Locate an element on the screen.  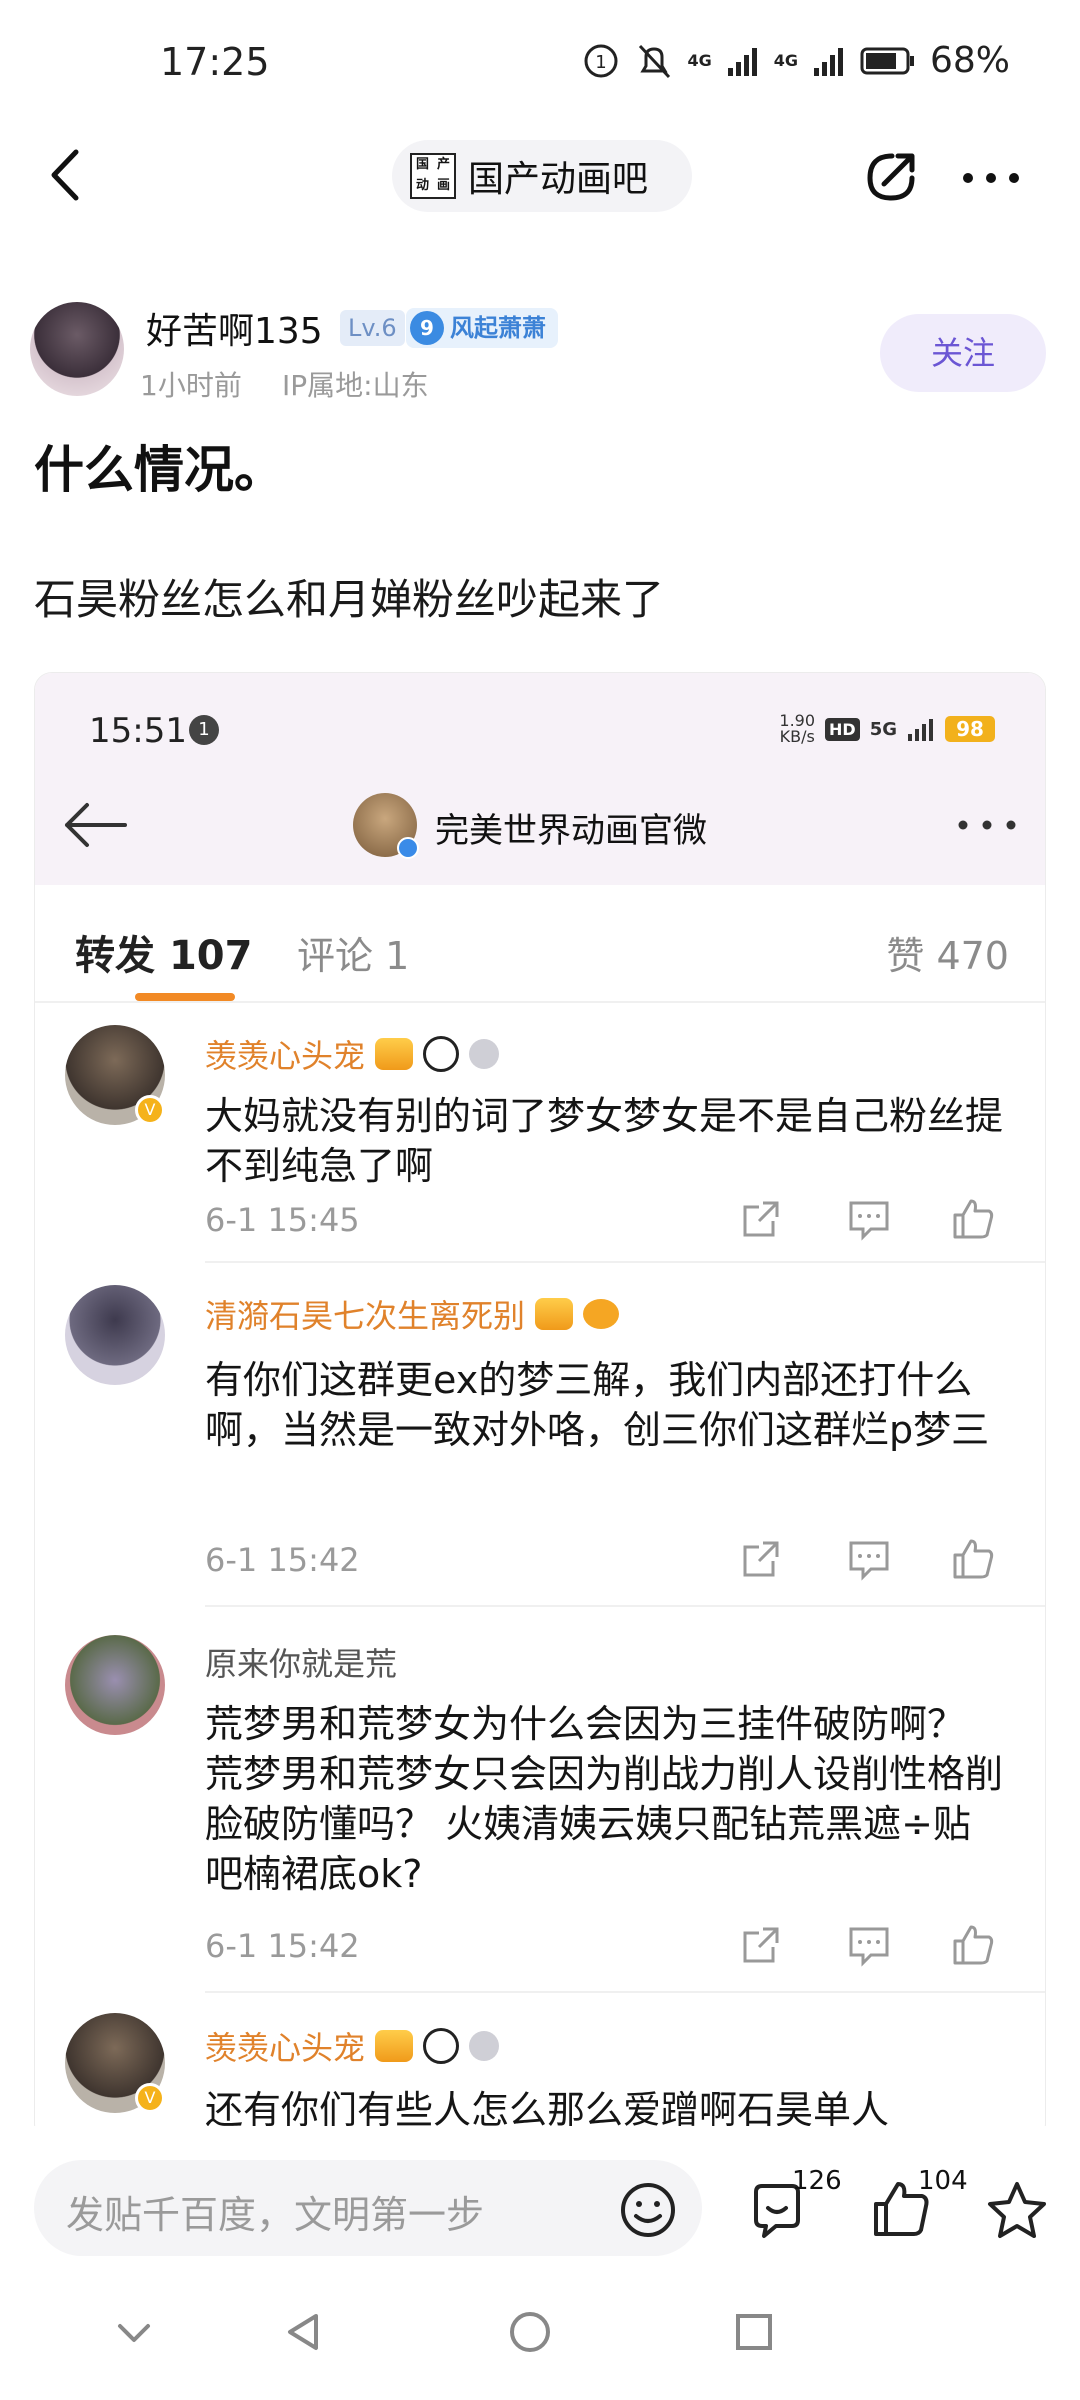
comment-date: 6-1 15:45 is located at coordinates (282, 1220).